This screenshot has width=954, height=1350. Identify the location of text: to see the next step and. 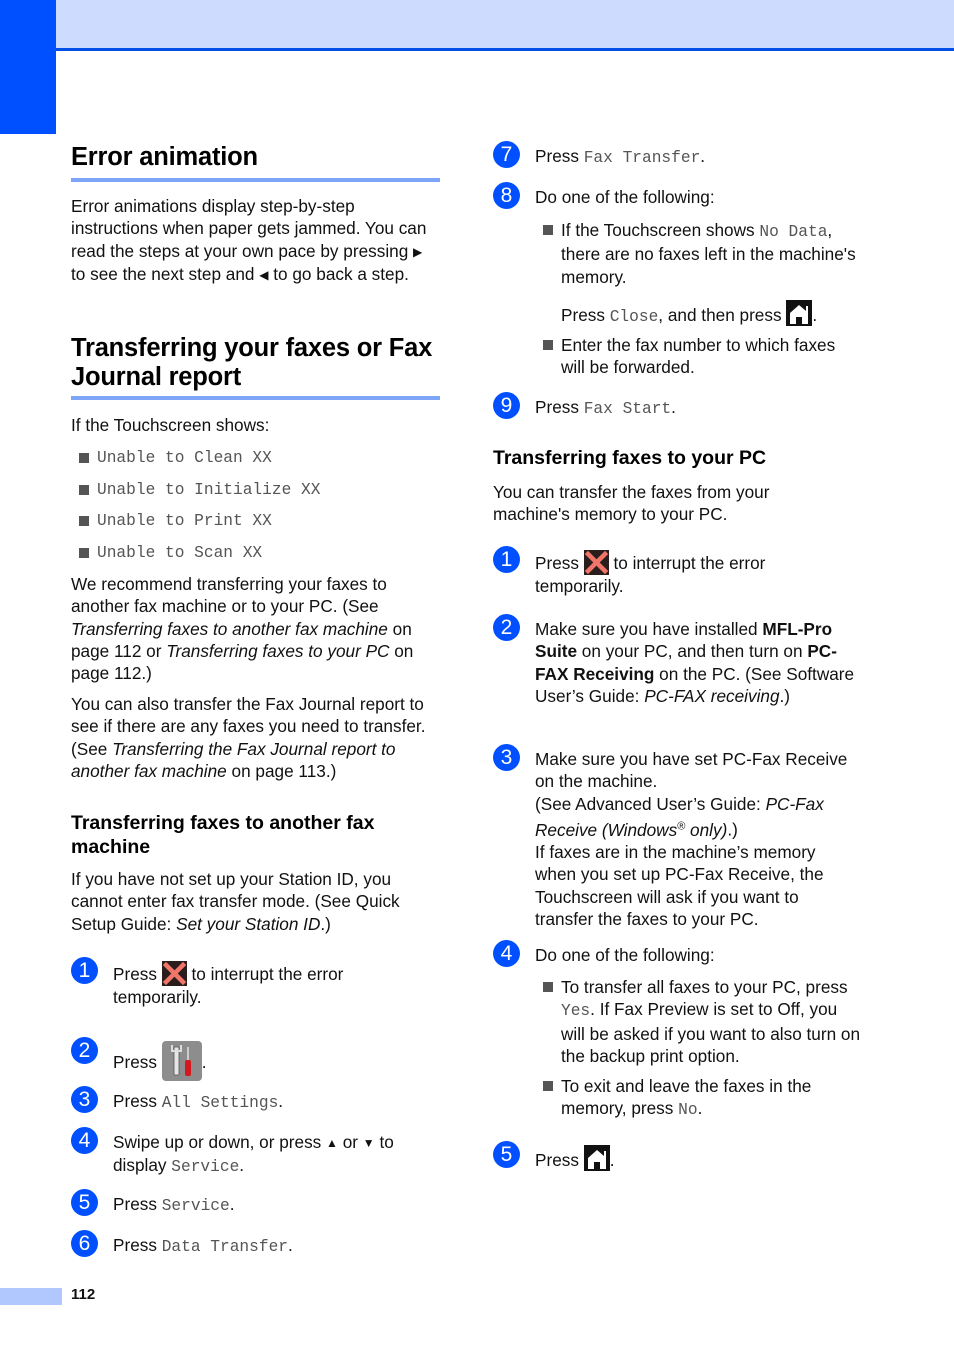
(165, 273).